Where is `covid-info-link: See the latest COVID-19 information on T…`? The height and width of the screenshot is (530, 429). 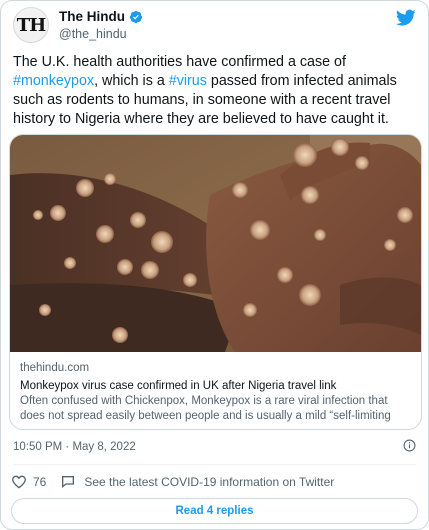 covid-info-link: See the latest COVID-19 information on T… is located at coordinates (209, 482).